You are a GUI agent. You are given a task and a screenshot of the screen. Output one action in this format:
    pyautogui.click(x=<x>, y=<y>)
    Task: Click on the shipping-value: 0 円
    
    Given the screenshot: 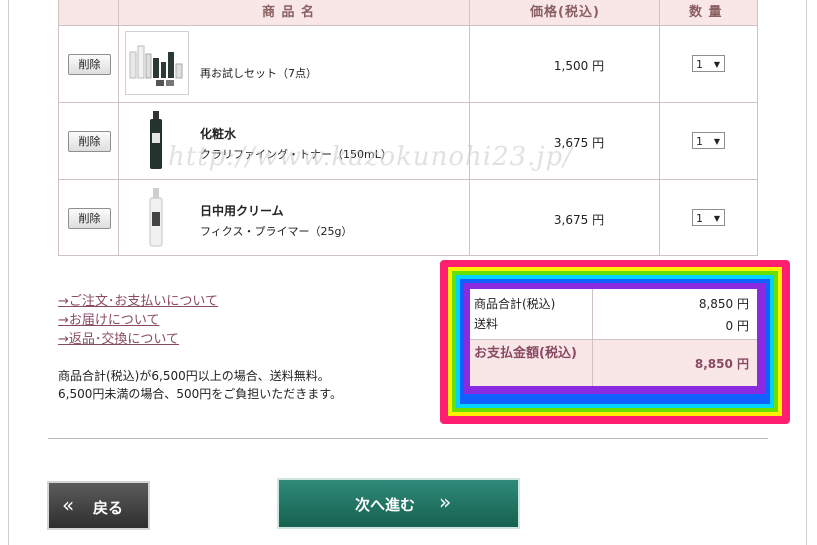 What is the action you would take?
    pyautogui.click(x=737, y=326)
    